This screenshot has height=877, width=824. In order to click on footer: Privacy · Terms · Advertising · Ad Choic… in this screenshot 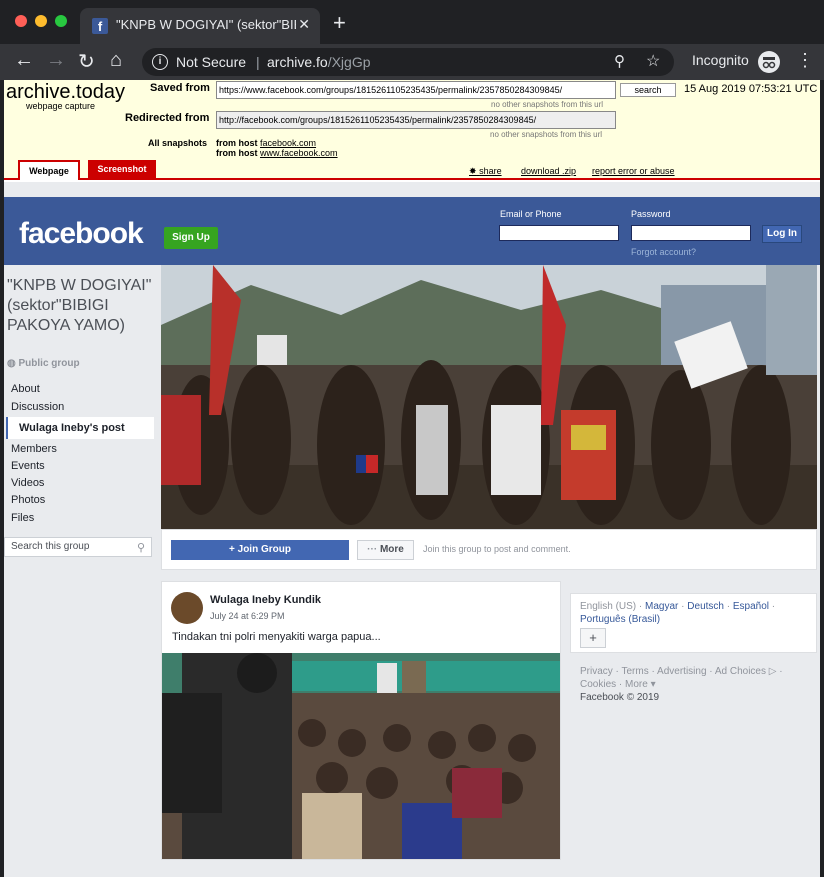, I will do `click(695, 684)`.